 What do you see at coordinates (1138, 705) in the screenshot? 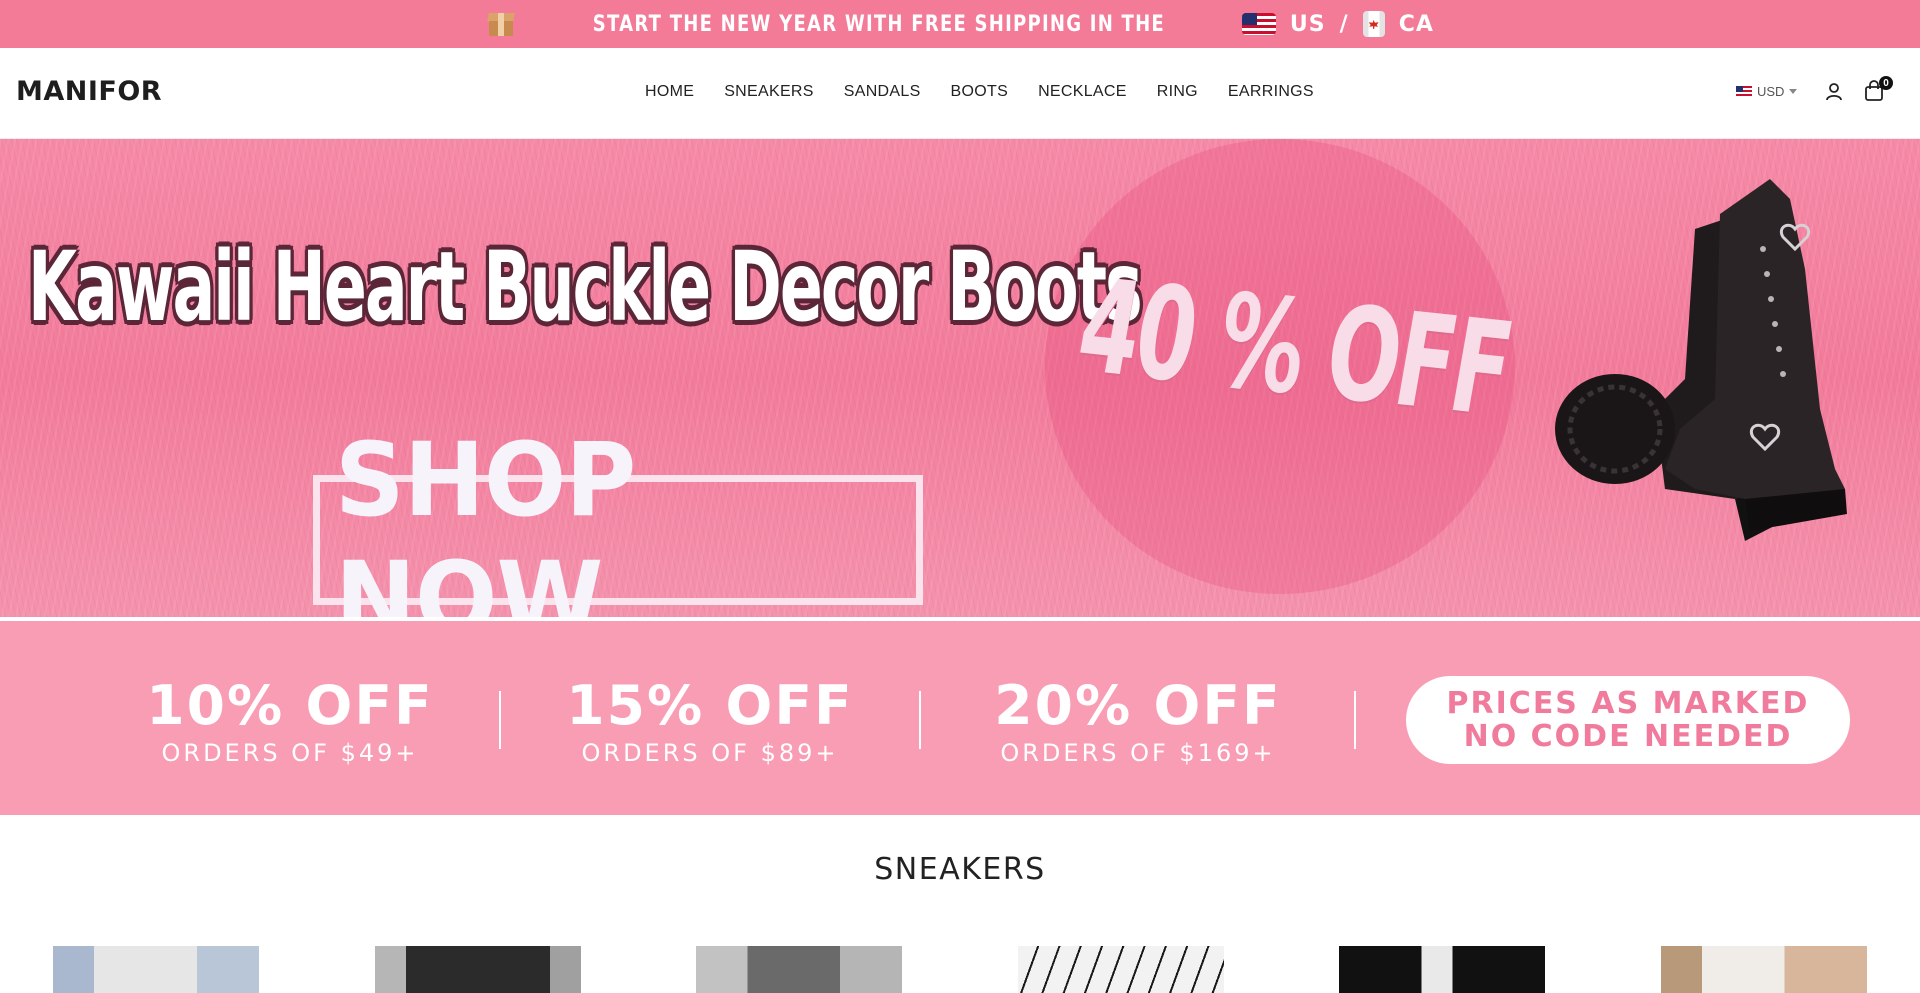
I see `promo-tier-3-discount: 20% OFF` at bounding box center [1138, 705].